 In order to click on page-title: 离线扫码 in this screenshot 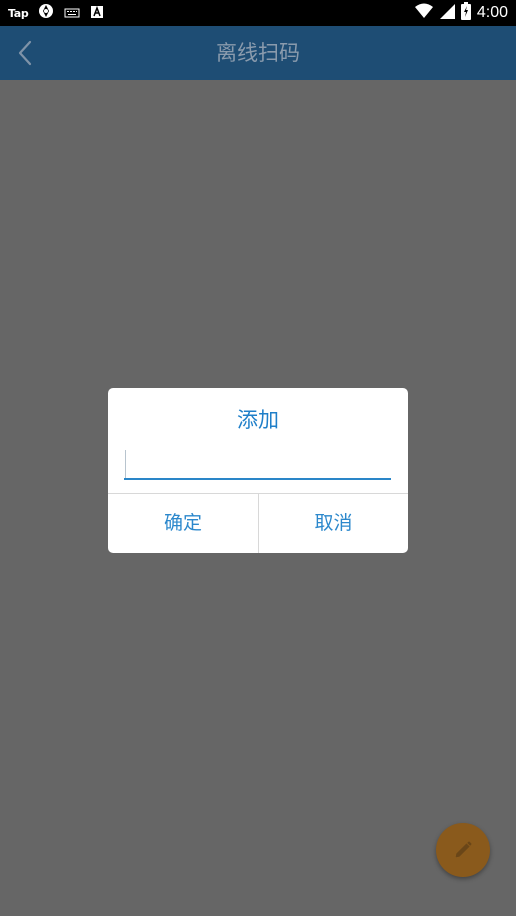, I will do `click(258, 53)`.